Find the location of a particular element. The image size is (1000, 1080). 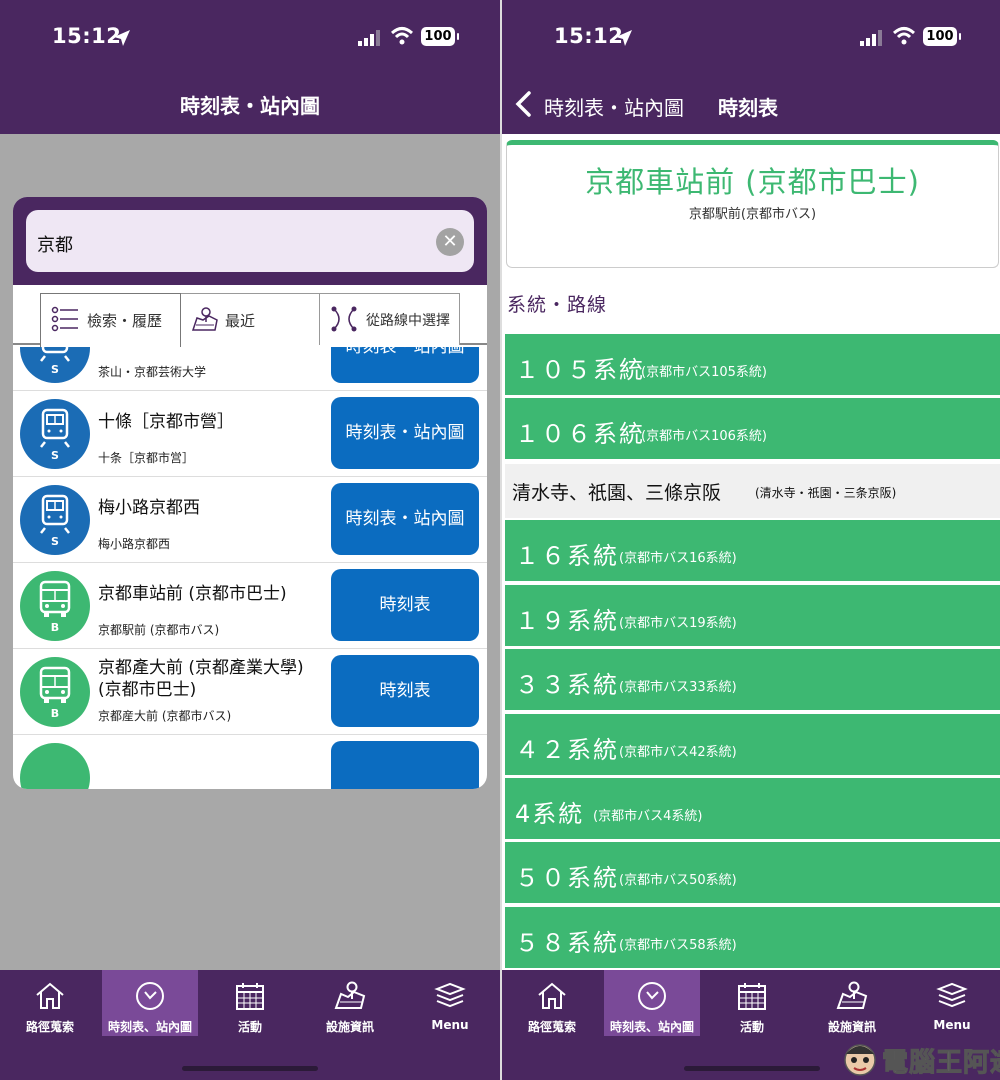

mascot-face-icon is located at coordinates (860, 1060).